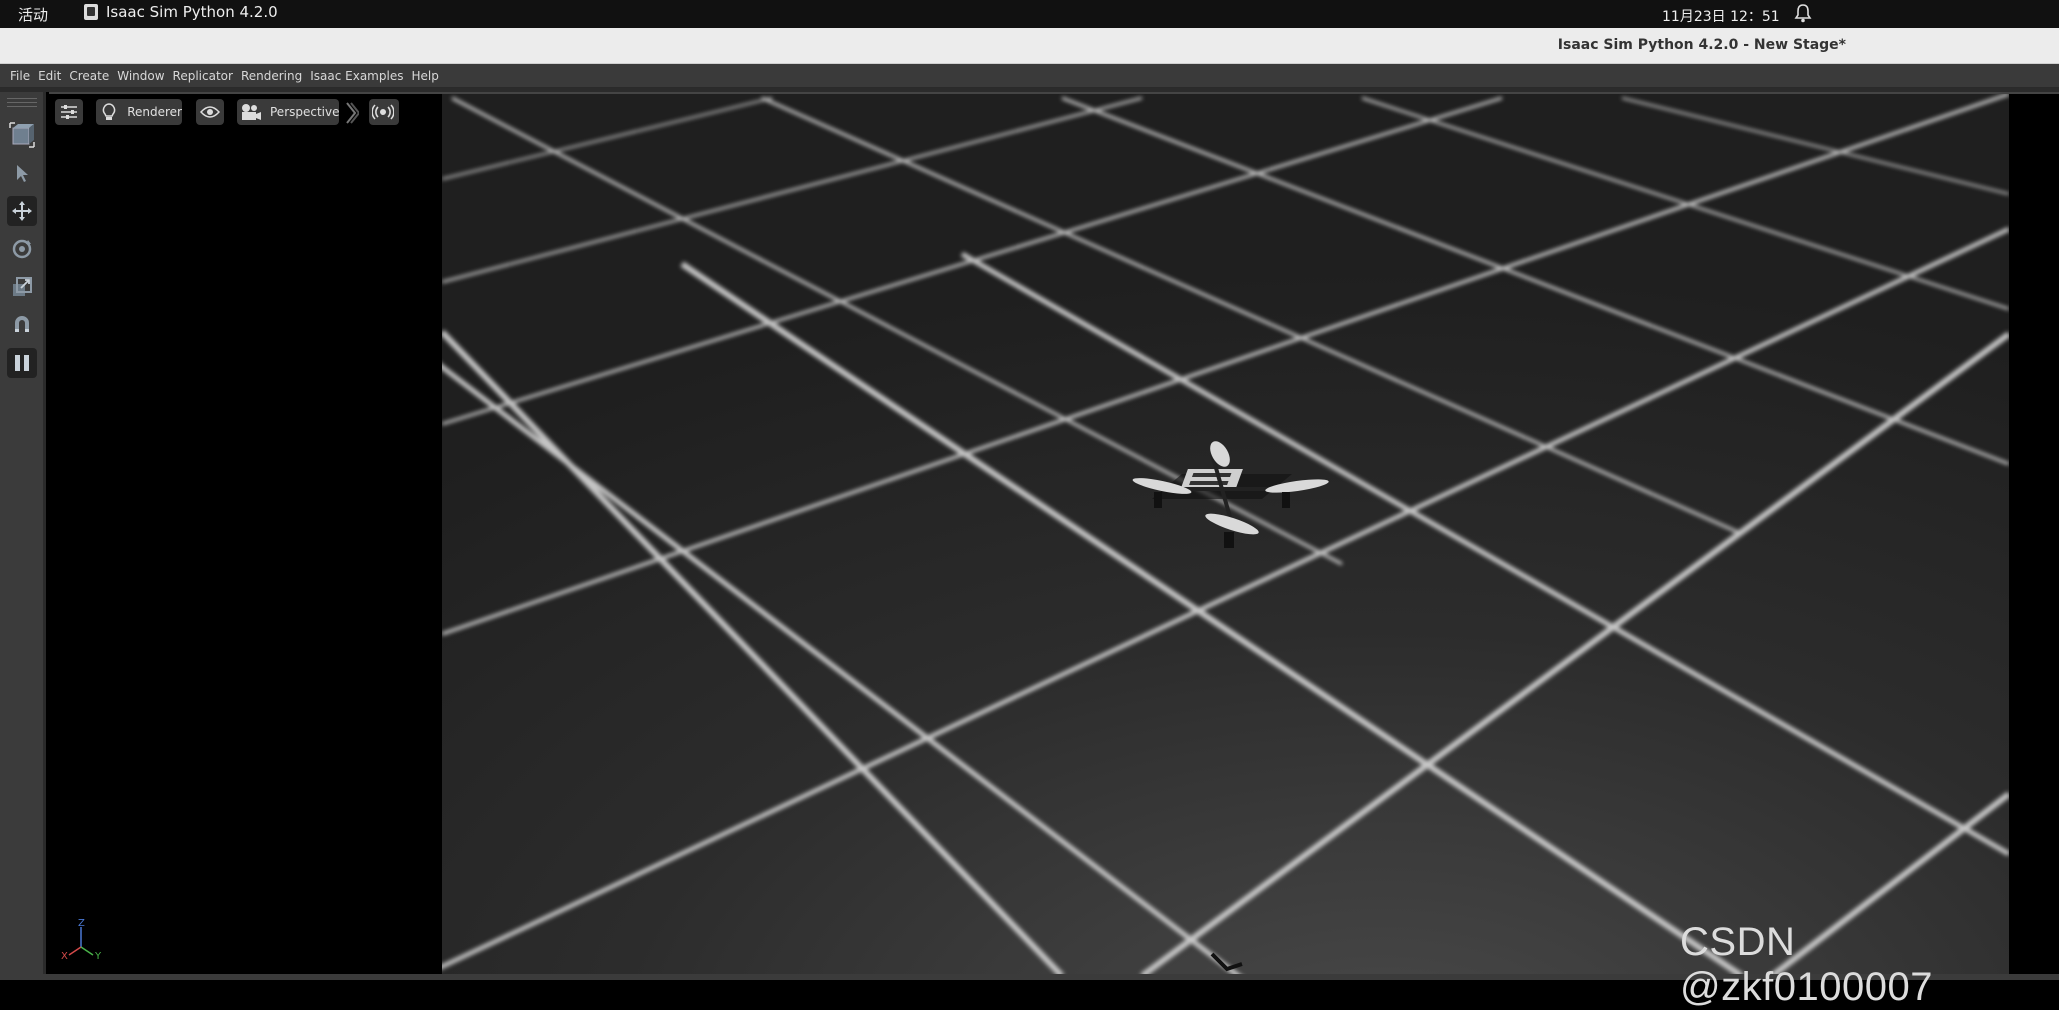  Describe the element at coordinates (22, 104) in the screenshot. I see `toolbar-grip` at that location.